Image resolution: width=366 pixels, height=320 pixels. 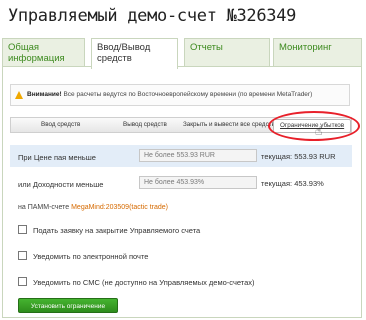 I want to click on tab-monitoring: Мониторинг, so click(x=317, y=52).